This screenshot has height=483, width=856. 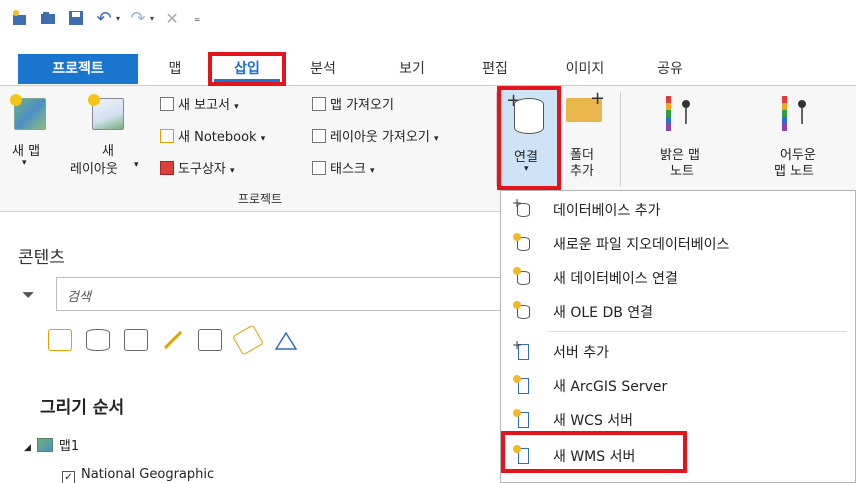 I want to click on tab-edit: 편집, so click(x=495, y=70).